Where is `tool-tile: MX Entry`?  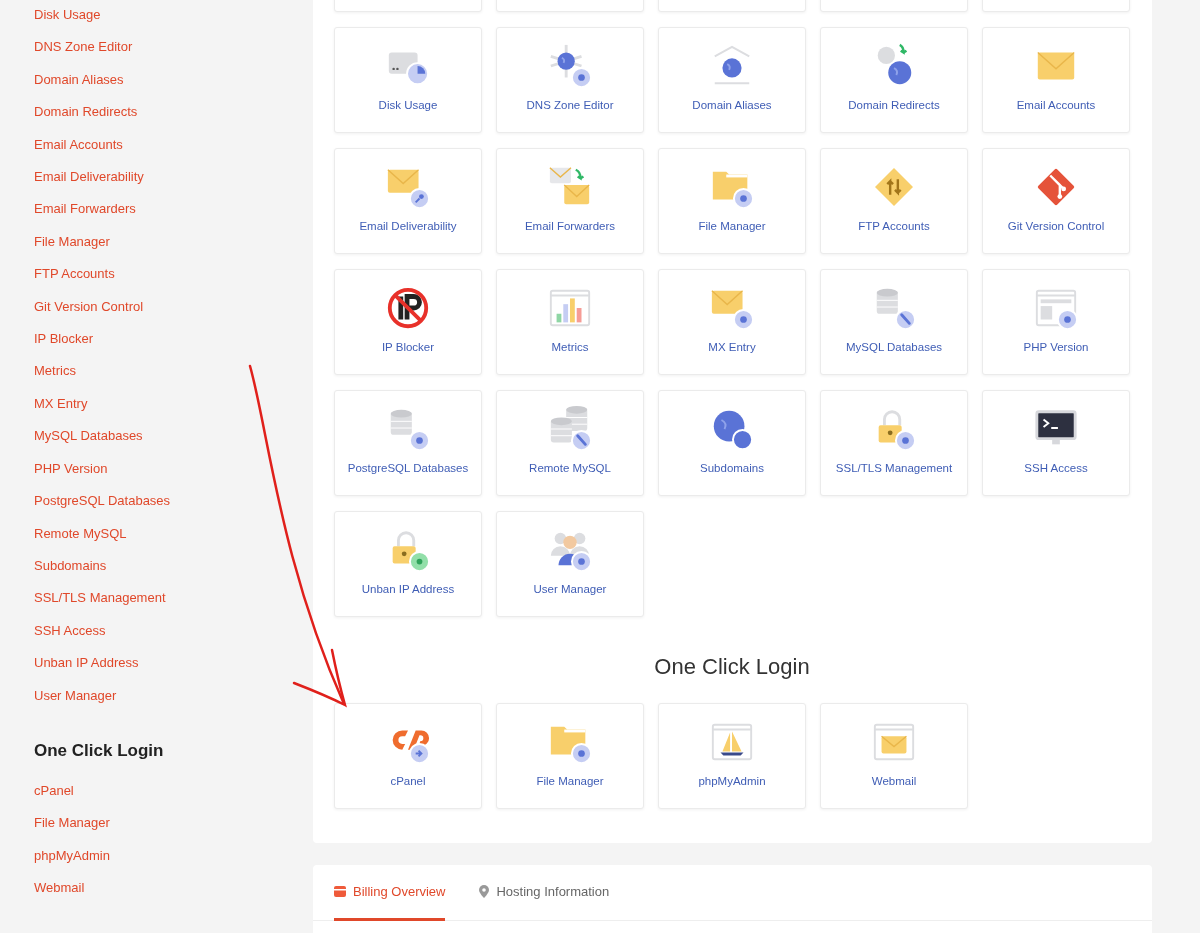 tool-tile: MX Entry is located at coordinates (732, 322).